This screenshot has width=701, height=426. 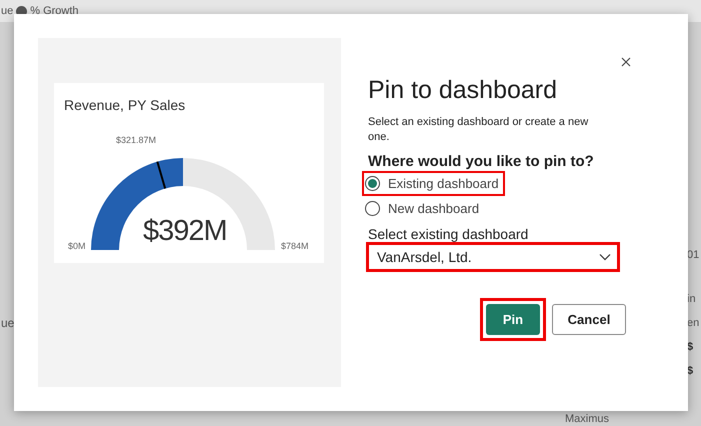 I want to click on gauge-value: $392M, so click(x=185, y=231).